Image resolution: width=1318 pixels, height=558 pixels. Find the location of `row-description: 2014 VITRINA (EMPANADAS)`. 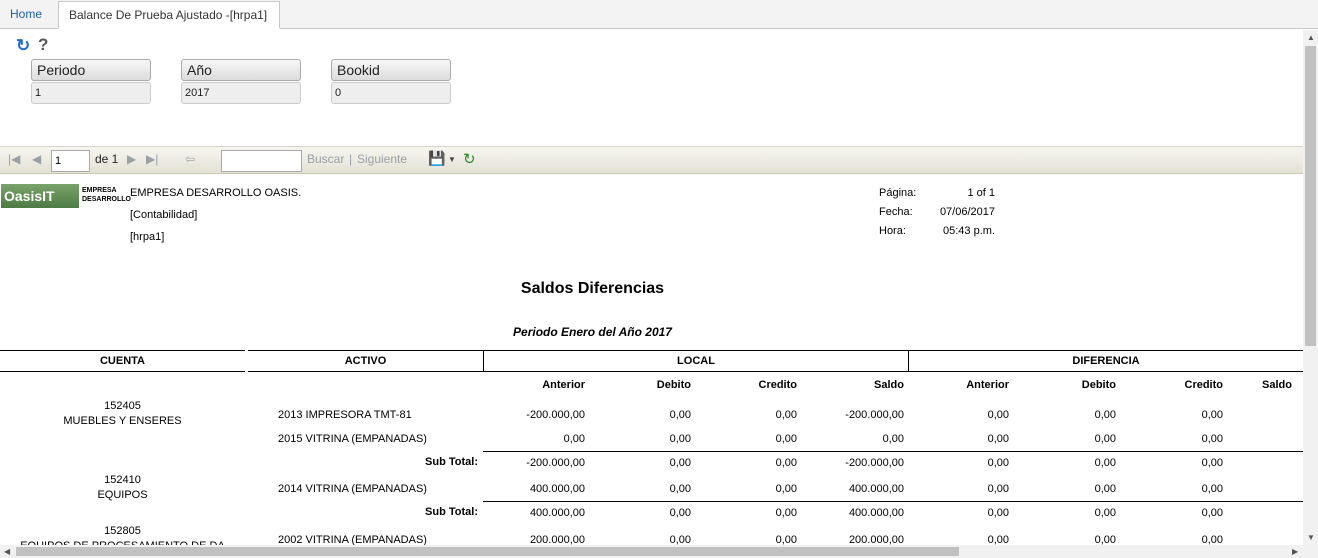

row-description: 2014 VITRINA (EMPANADAS) is located at coordinates (352, 489).